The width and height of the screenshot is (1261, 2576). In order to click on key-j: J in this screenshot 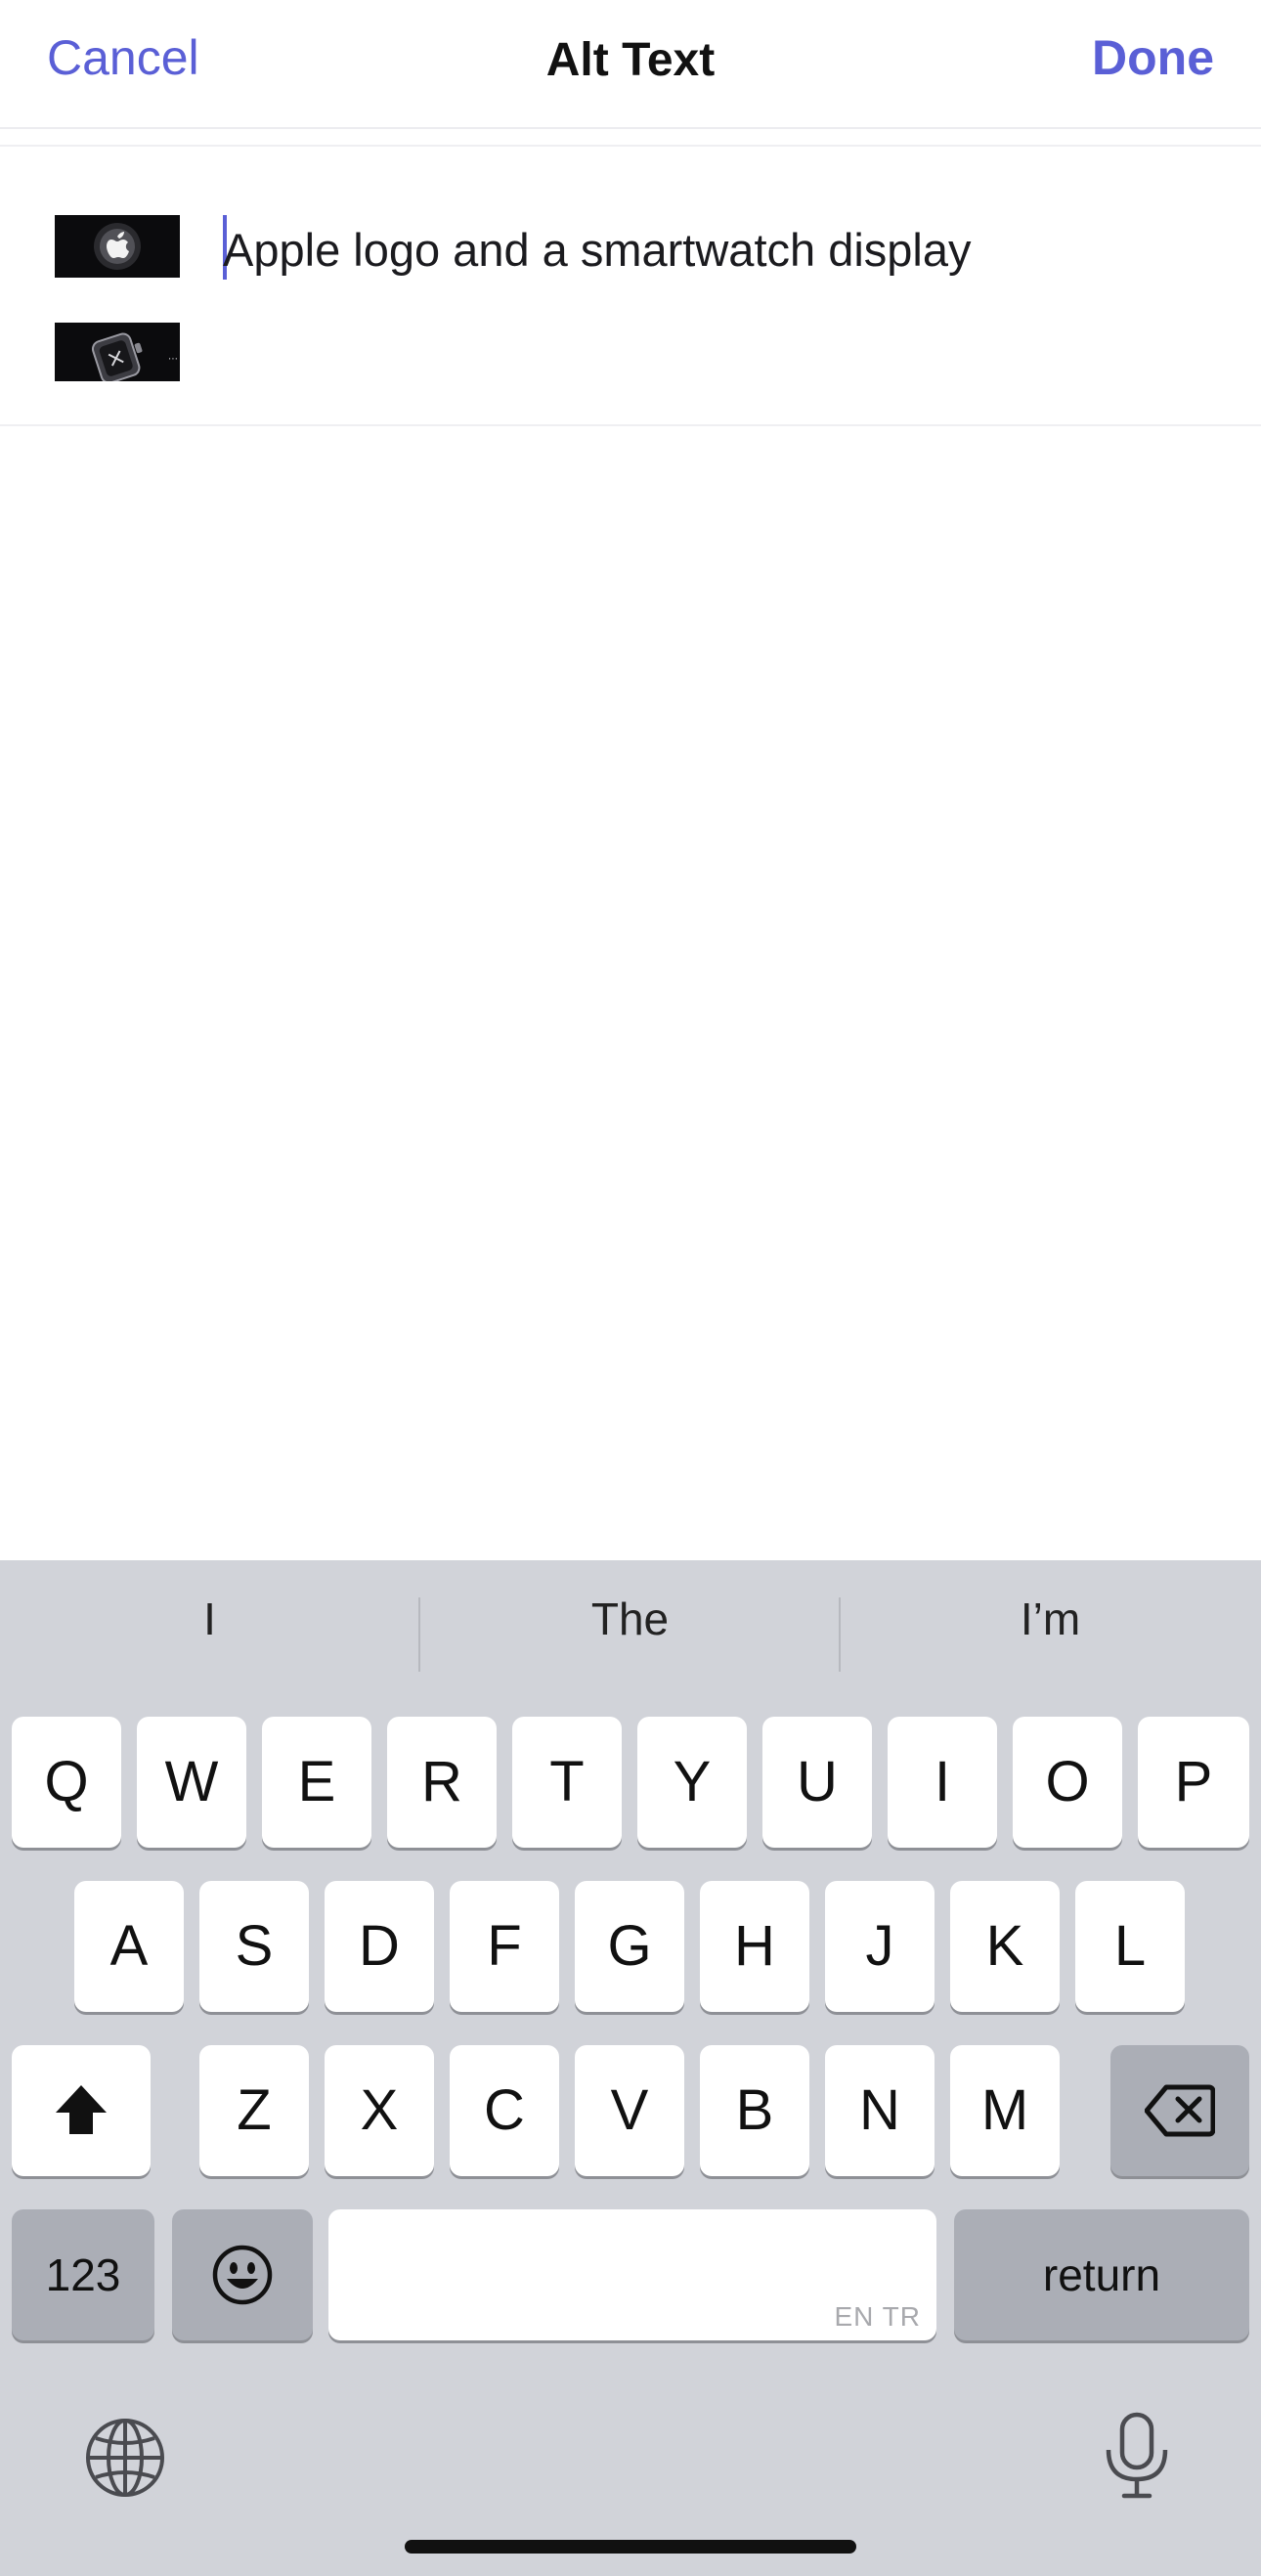, I will do `click(880, 1946)`.